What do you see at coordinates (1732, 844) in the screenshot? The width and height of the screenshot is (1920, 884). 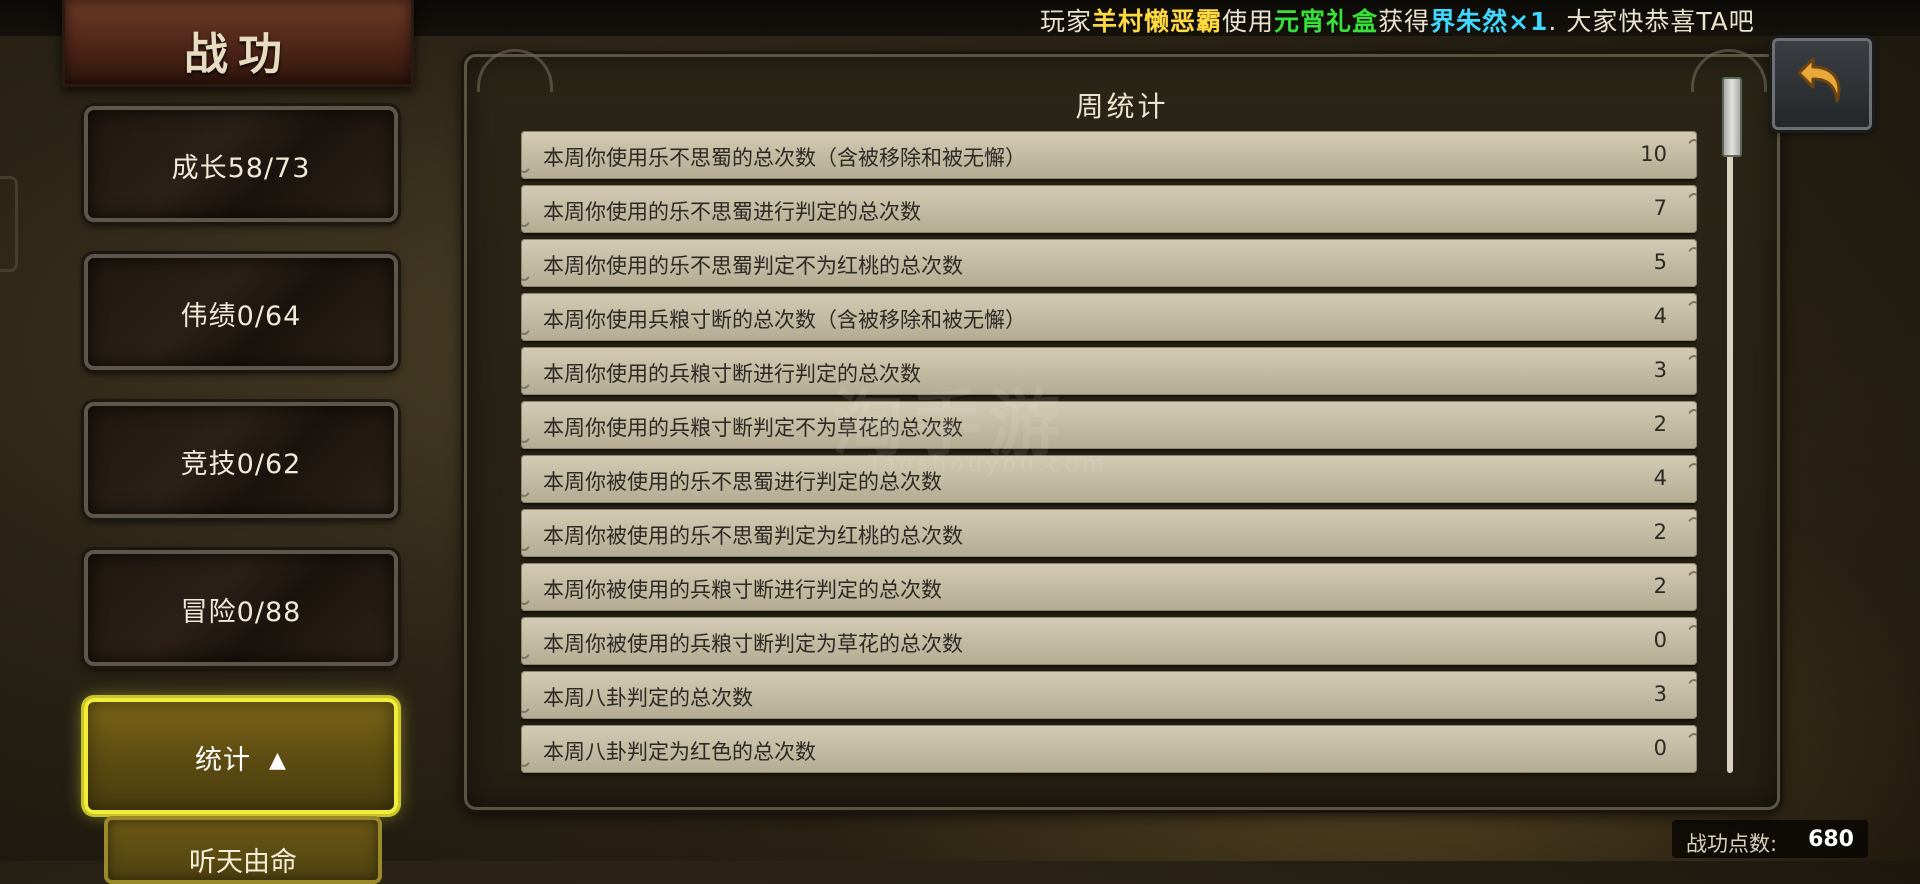 I see `merit-points-label: 战功点数:` at bounding box center [1732, 844].